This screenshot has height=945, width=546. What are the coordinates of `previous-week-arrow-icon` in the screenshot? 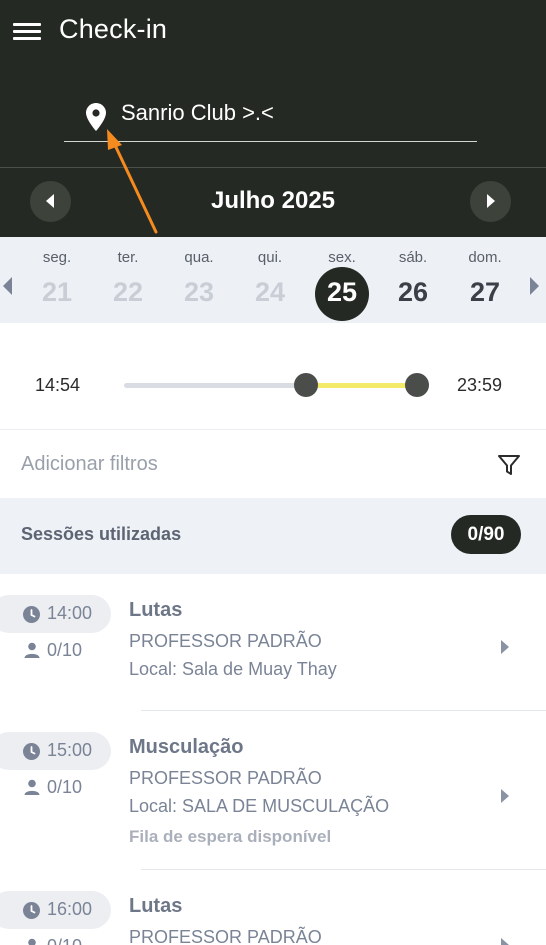 It's located at (7, 286).